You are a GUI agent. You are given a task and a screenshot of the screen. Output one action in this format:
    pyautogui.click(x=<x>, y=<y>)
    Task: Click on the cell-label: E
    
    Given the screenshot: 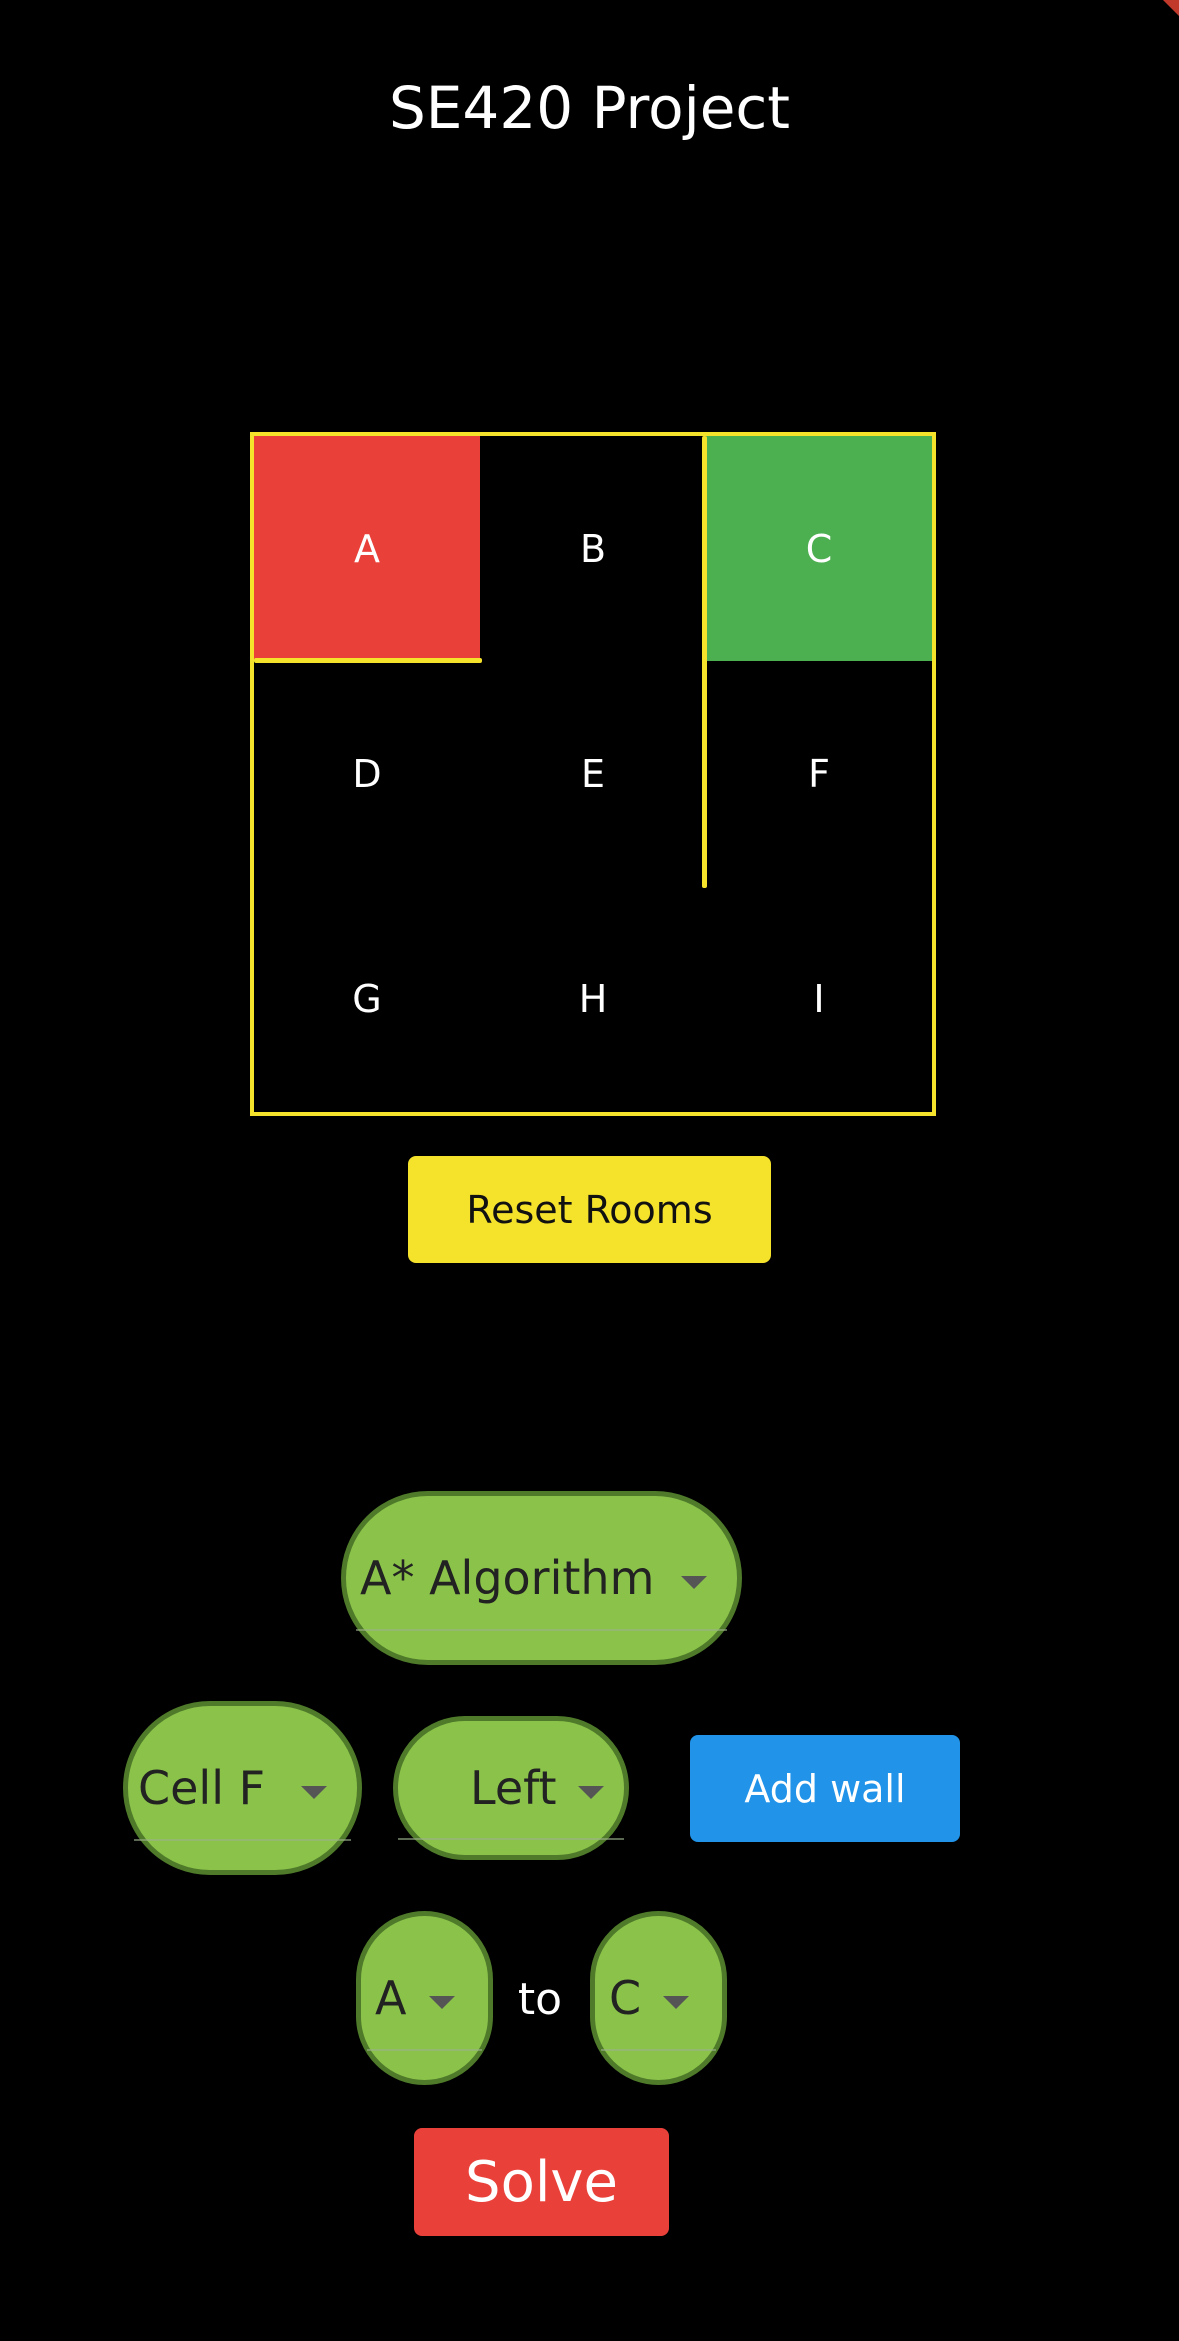 What is the action you would take?
    pyautogui.click(x=592, y=773)
    